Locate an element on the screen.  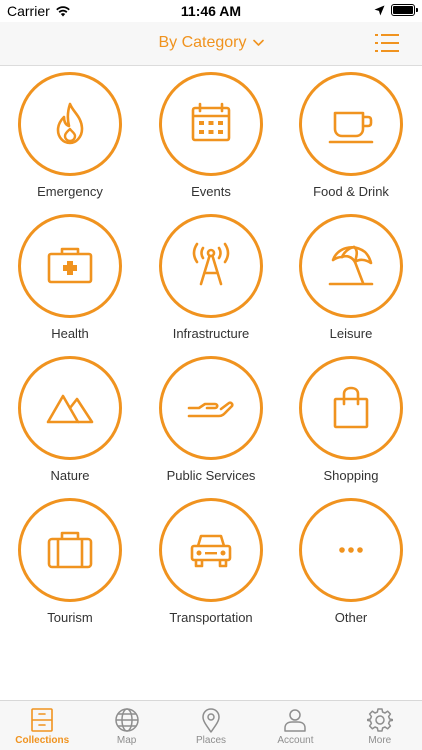
category-health: Health is located at coordinates (70, 279).